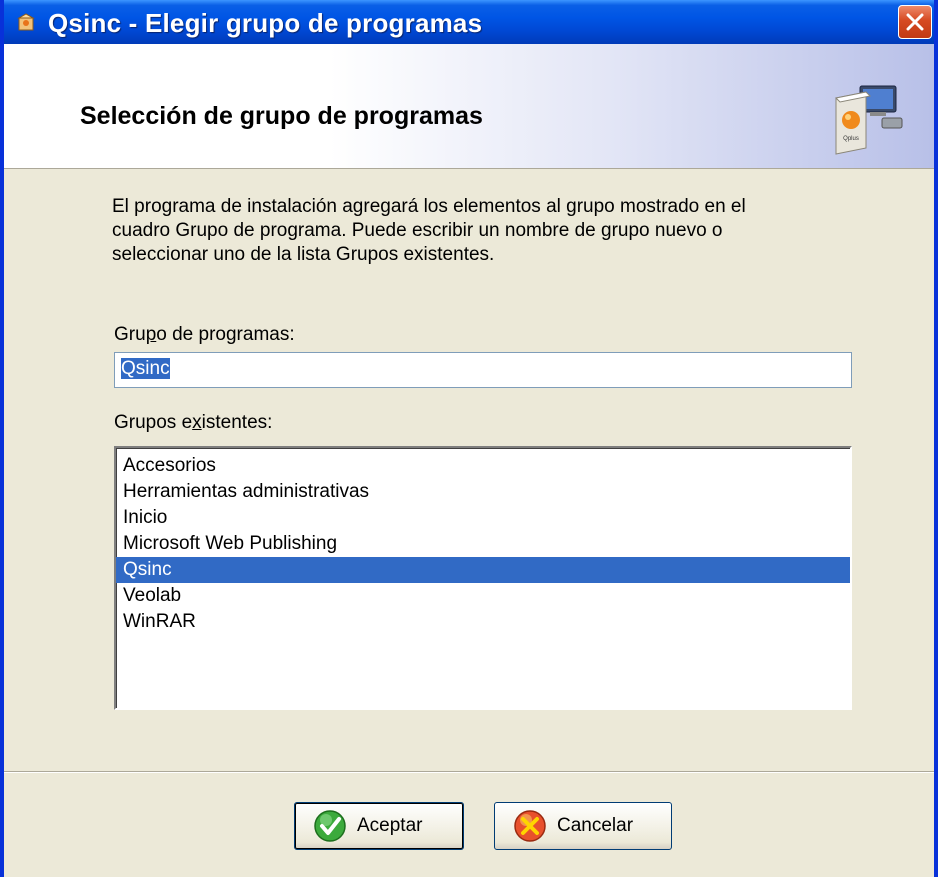  Describe the element at coordinates (151, 334) in the screenshot. I see `access-key: p` at that location.